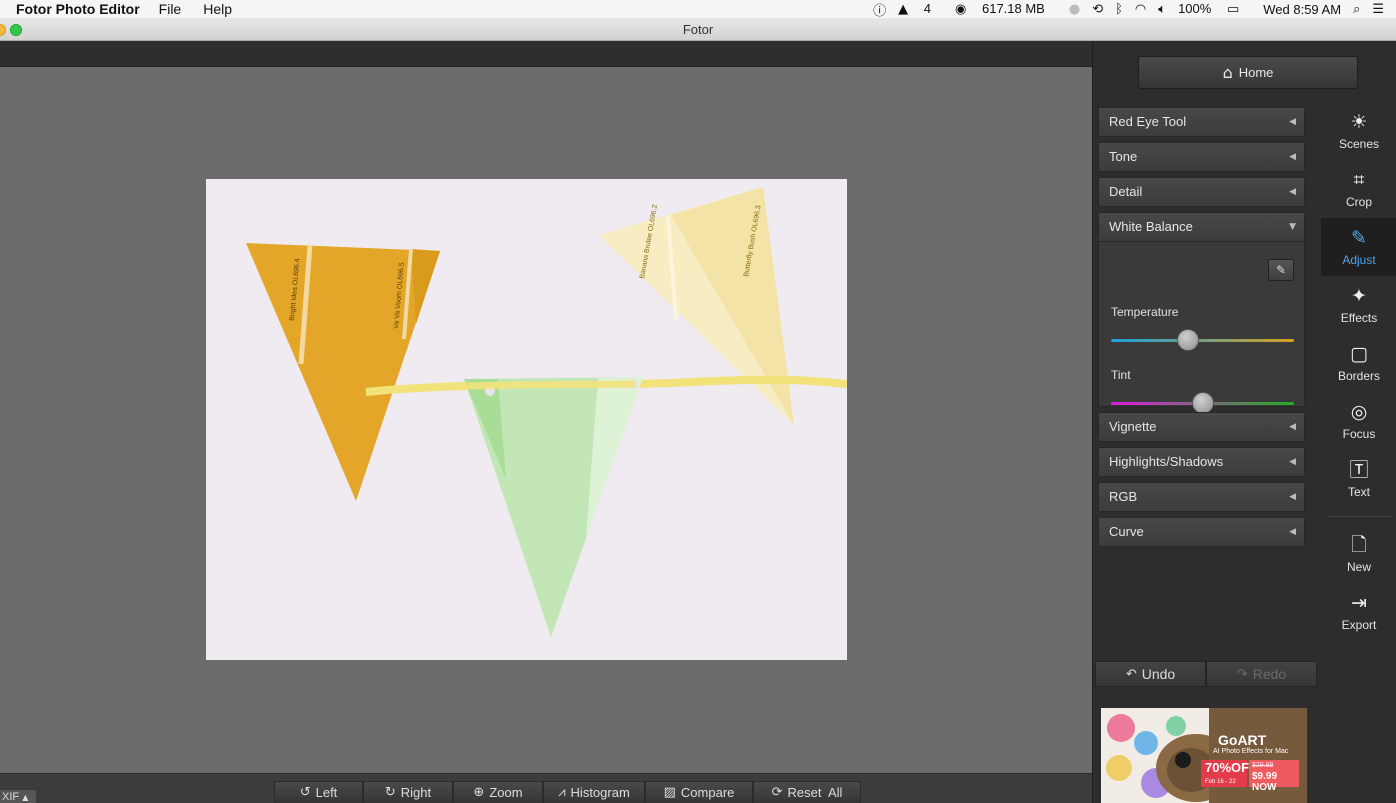 Image resolution: width=1396 pixels, height=803 pixels. I want to click on reset-all-label: Reset All, so click(815, 792).